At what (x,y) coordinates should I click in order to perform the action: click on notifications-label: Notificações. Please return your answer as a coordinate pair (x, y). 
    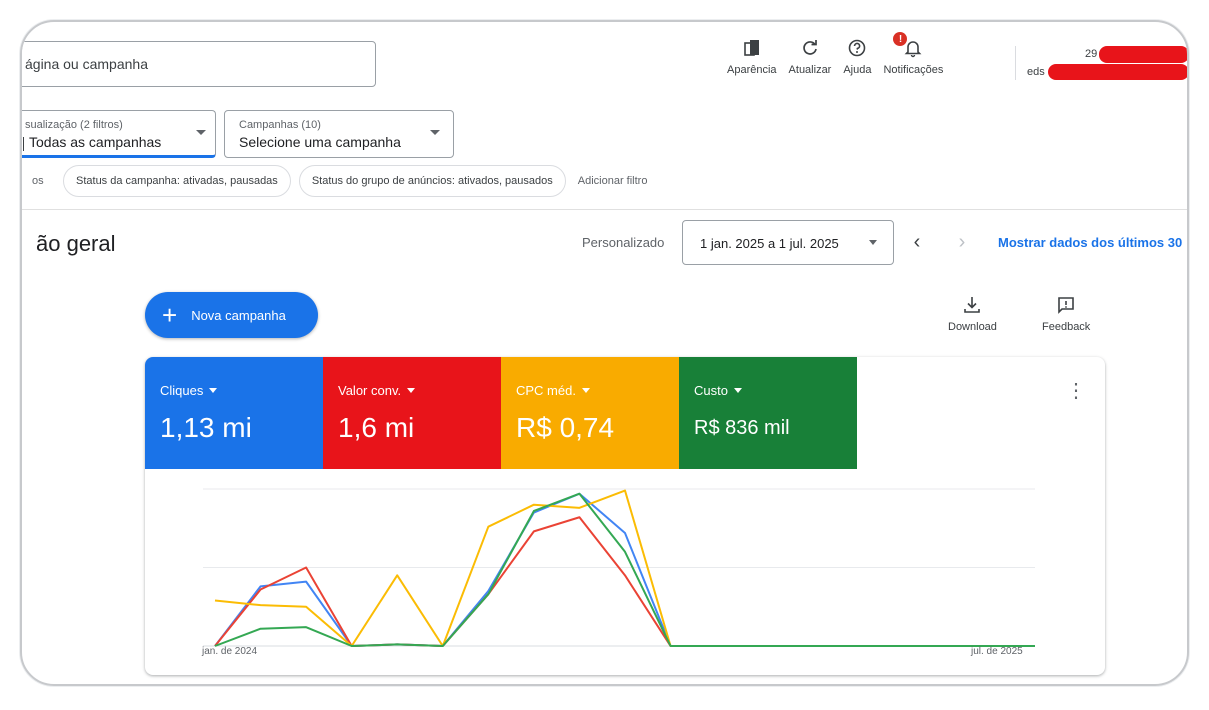
    Looking at the image, I should click on (913, 70).